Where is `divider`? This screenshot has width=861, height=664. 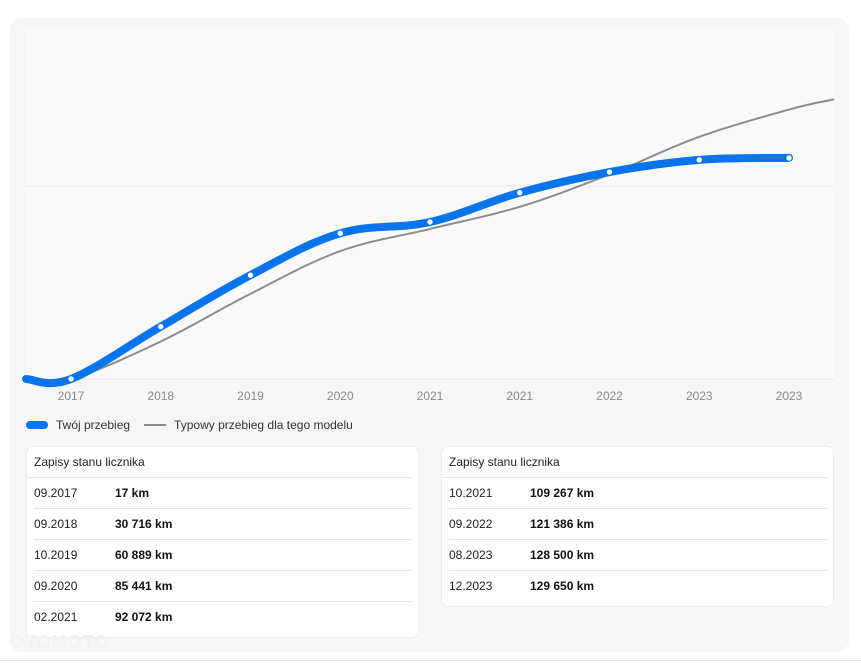 divider is located at coordinates (430, 660).